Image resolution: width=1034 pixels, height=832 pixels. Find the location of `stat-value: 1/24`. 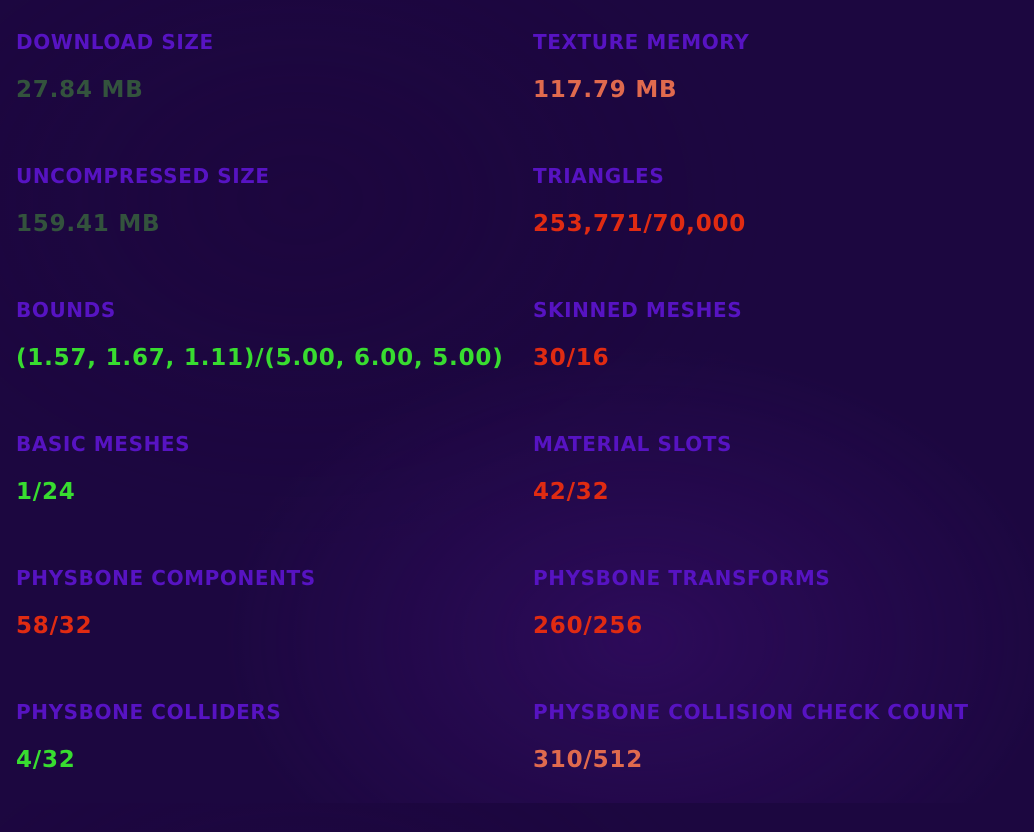

stat-value: 1/24 is located at coordinates (46, 492).